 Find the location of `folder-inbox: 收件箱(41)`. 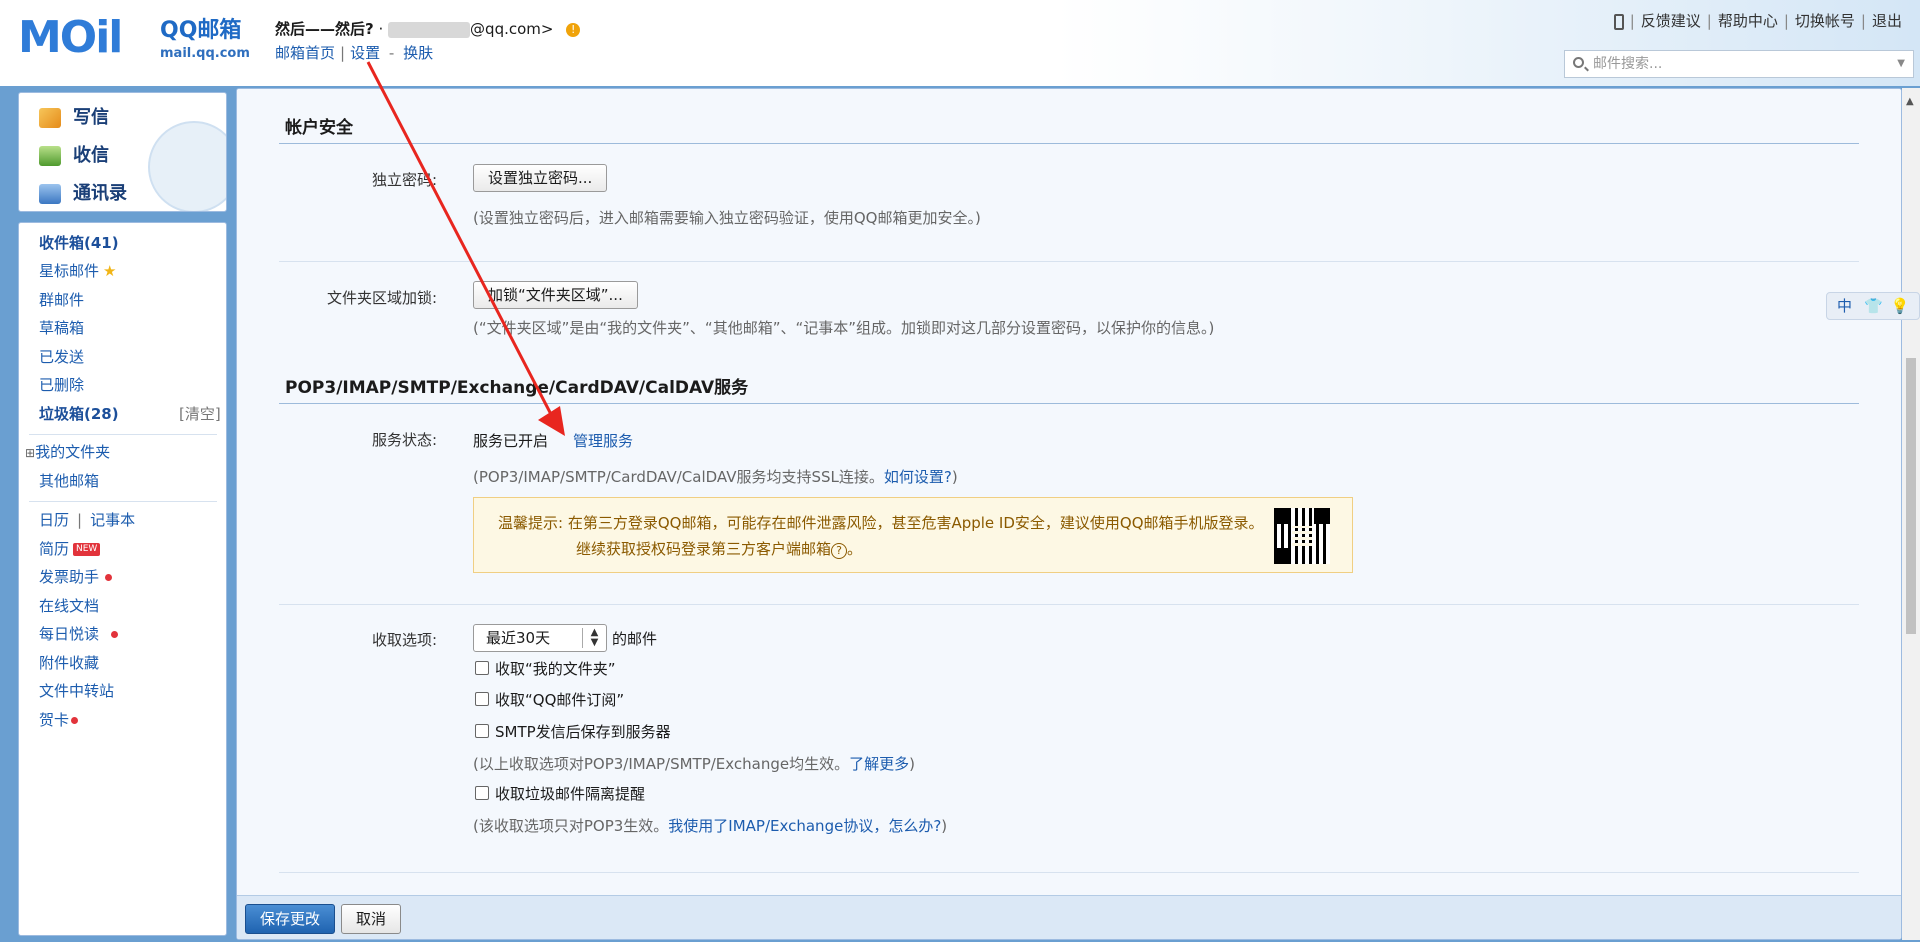

folder-inbox: 收件箱(41) is located at coordinates (79, 243).